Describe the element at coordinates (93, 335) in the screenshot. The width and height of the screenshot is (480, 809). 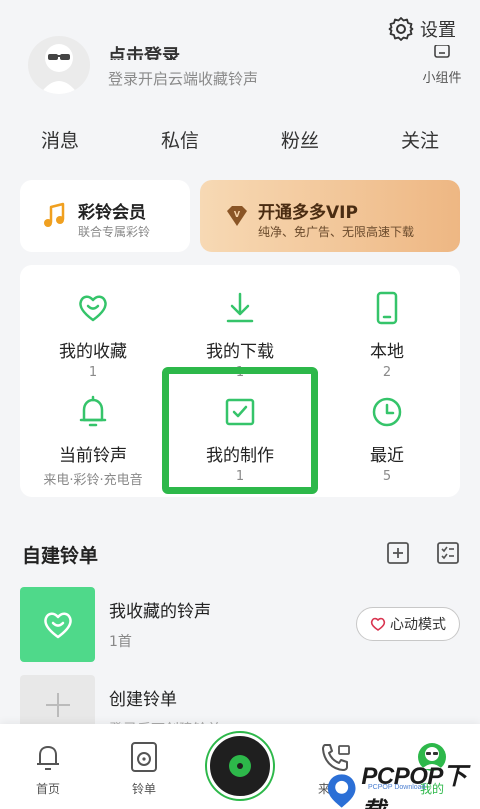
I see `grid-item-favorites: 我的收藏 1` at that location.